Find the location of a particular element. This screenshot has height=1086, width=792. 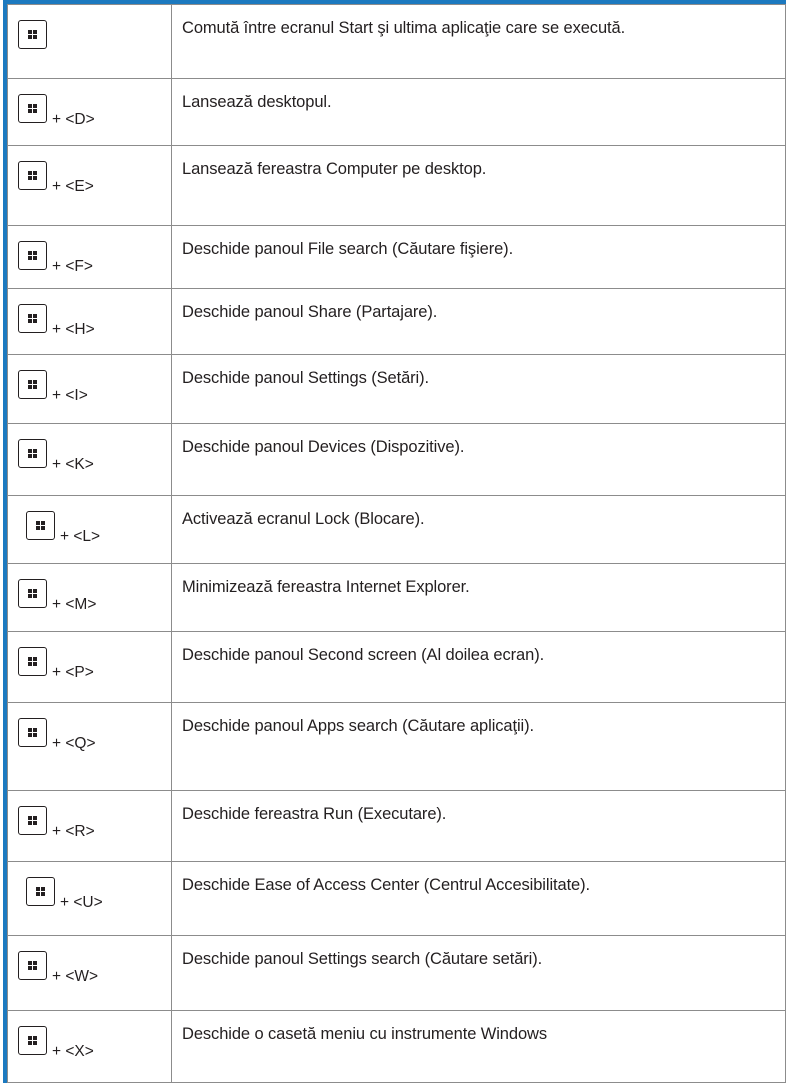

table-row: + <D> Lansează desktopul. is located at coordinates (396, 112).